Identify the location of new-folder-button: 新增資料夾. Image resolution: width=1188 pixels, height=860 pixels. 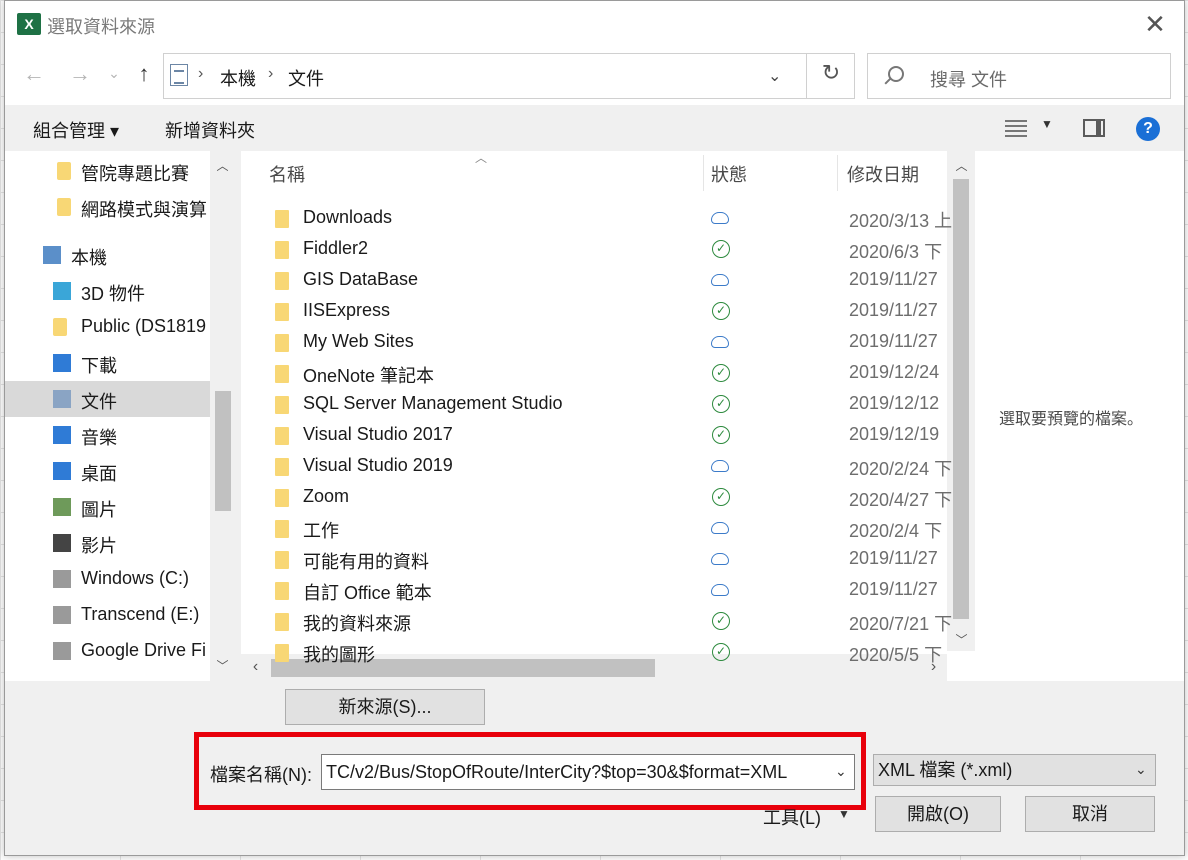
(210, 130).